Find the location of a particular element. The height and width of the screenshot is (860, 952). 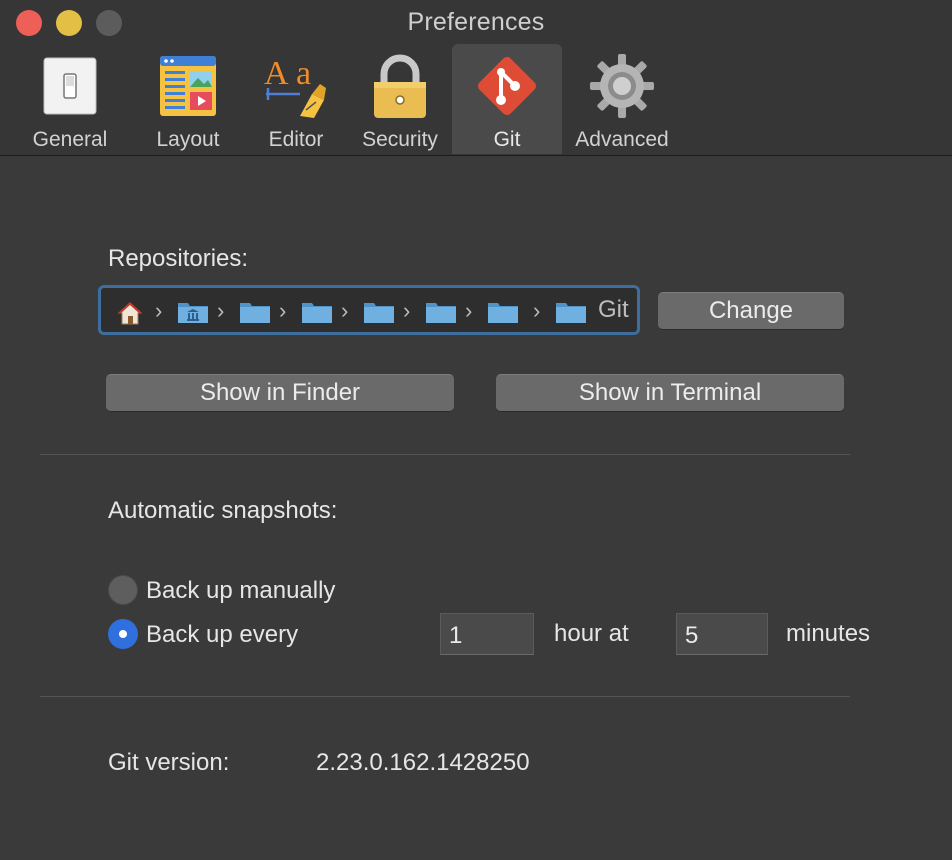

library-folder-icon is located at coordinates (193, 313).